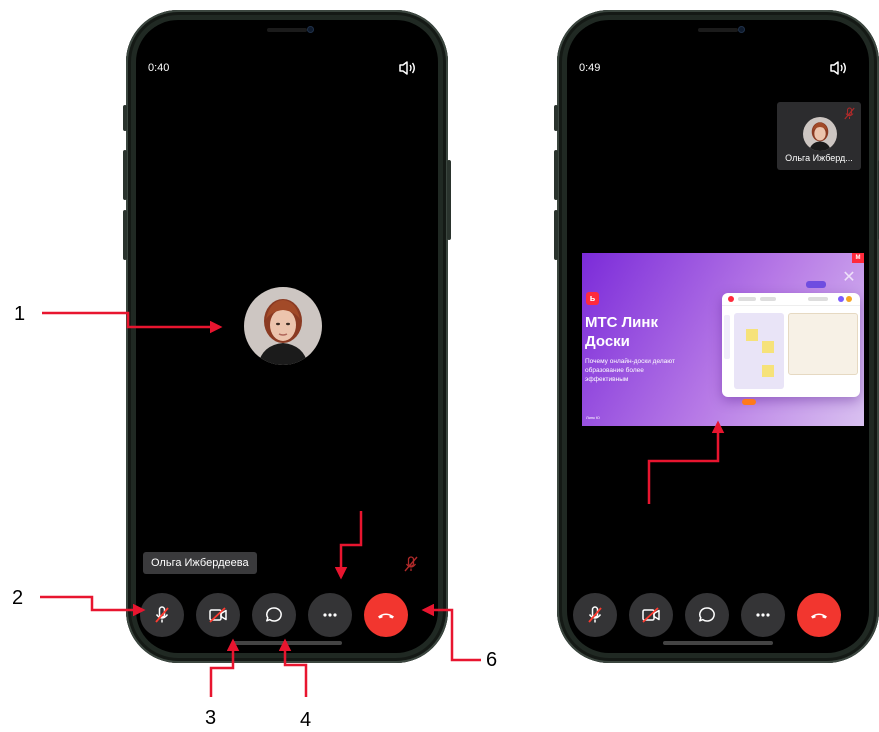 This screenshot has width=879, height=732. I want to click on shared-title: МТС Линк Доски, so click(621, 332).